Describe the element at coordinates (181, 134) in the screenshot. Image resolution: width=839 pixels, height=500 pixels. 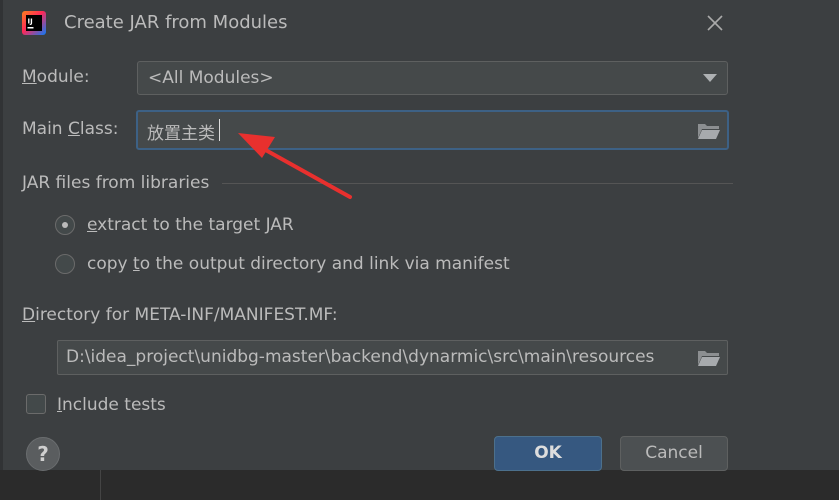
I see `main-class-value: 放置主类` at that location.